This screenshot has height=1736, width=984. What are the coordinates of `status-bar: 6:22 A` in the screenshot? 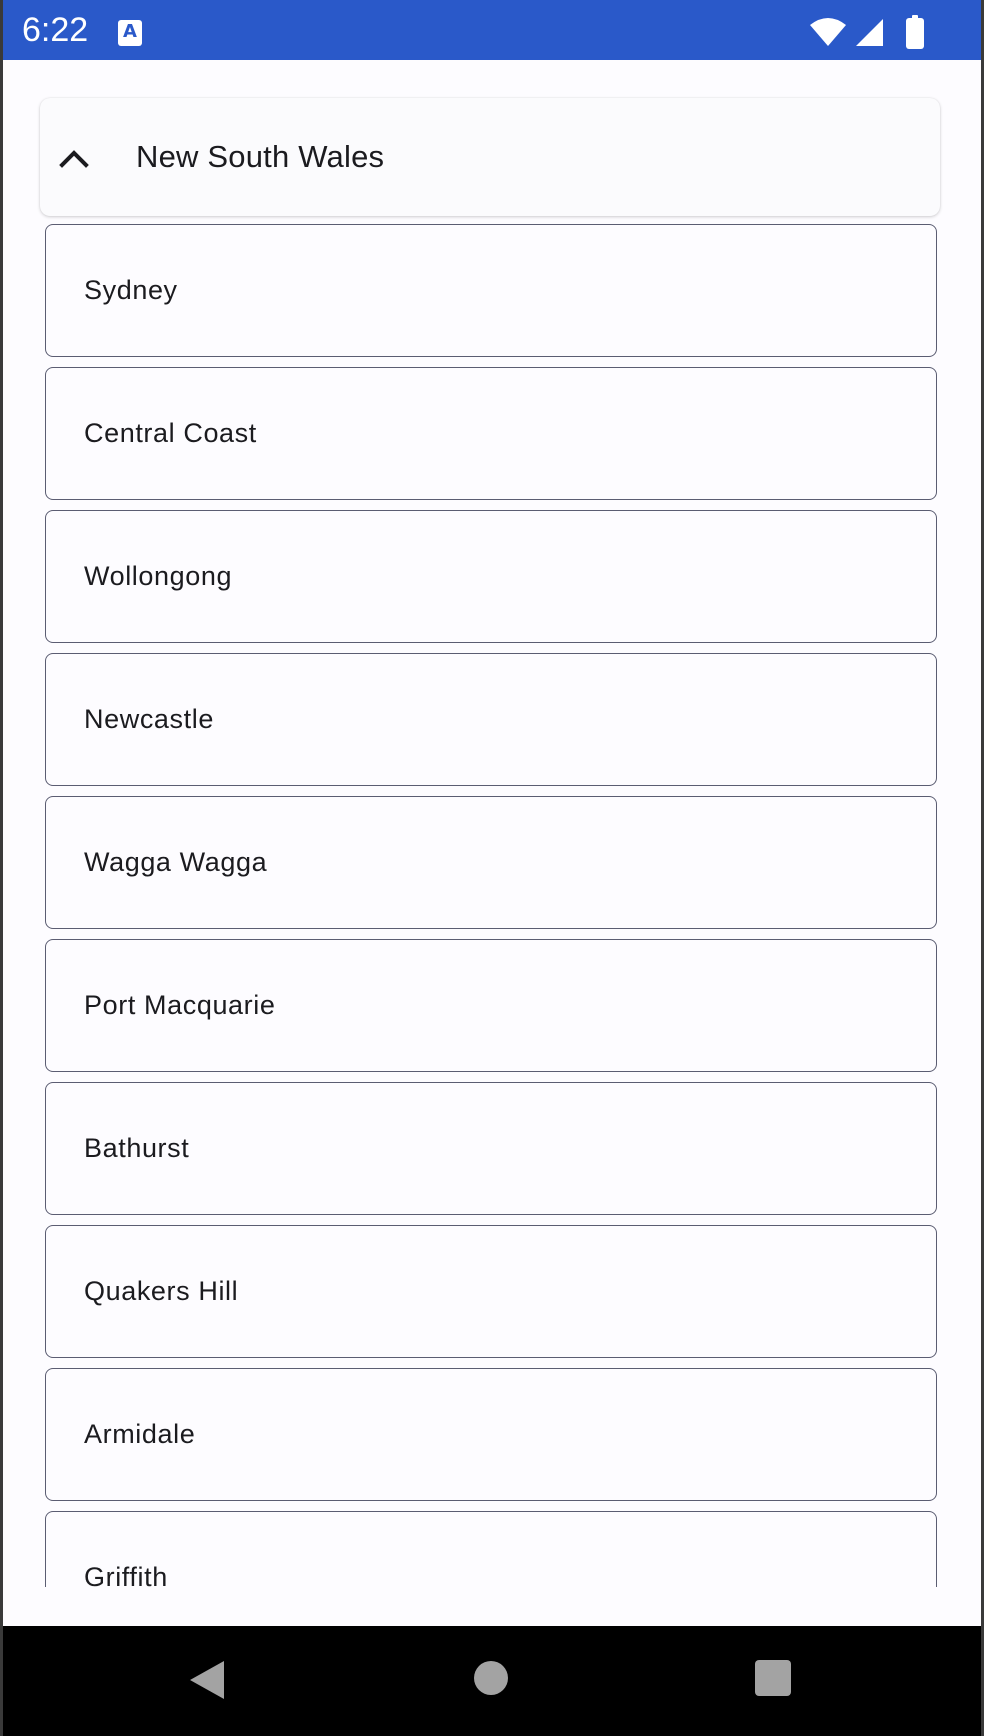 It's located at (492, 30).